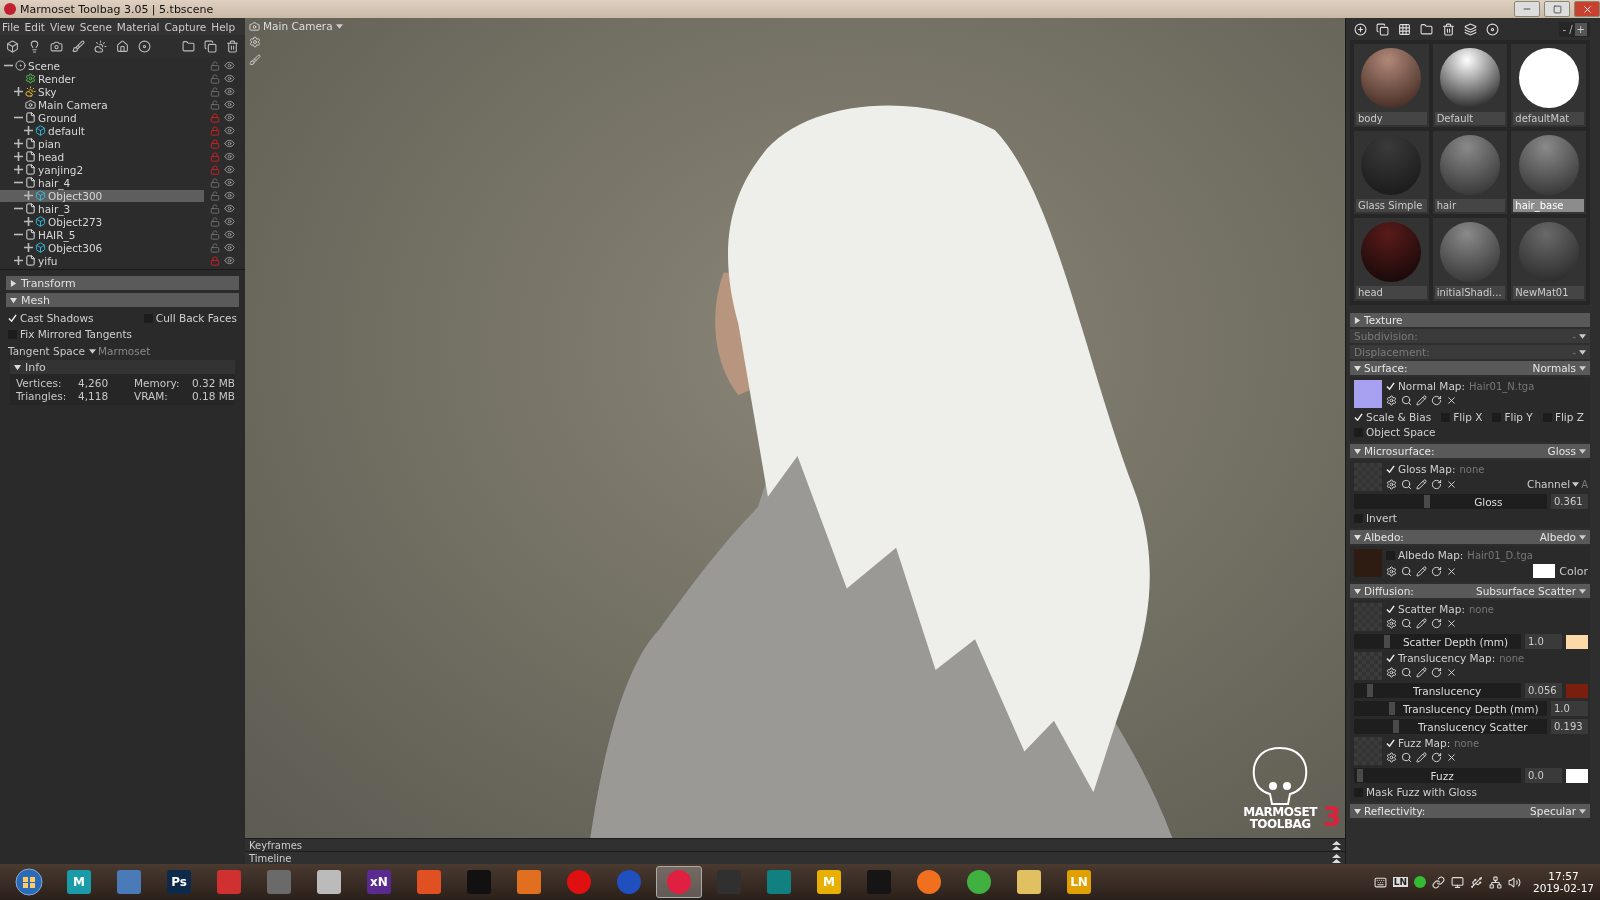 The height and width of the screenshot is (900, 1600). What do you see at coordinates (1450, 501) in the screenshot?
I see `slider: Gloss` at bounding box center [1450, 501].